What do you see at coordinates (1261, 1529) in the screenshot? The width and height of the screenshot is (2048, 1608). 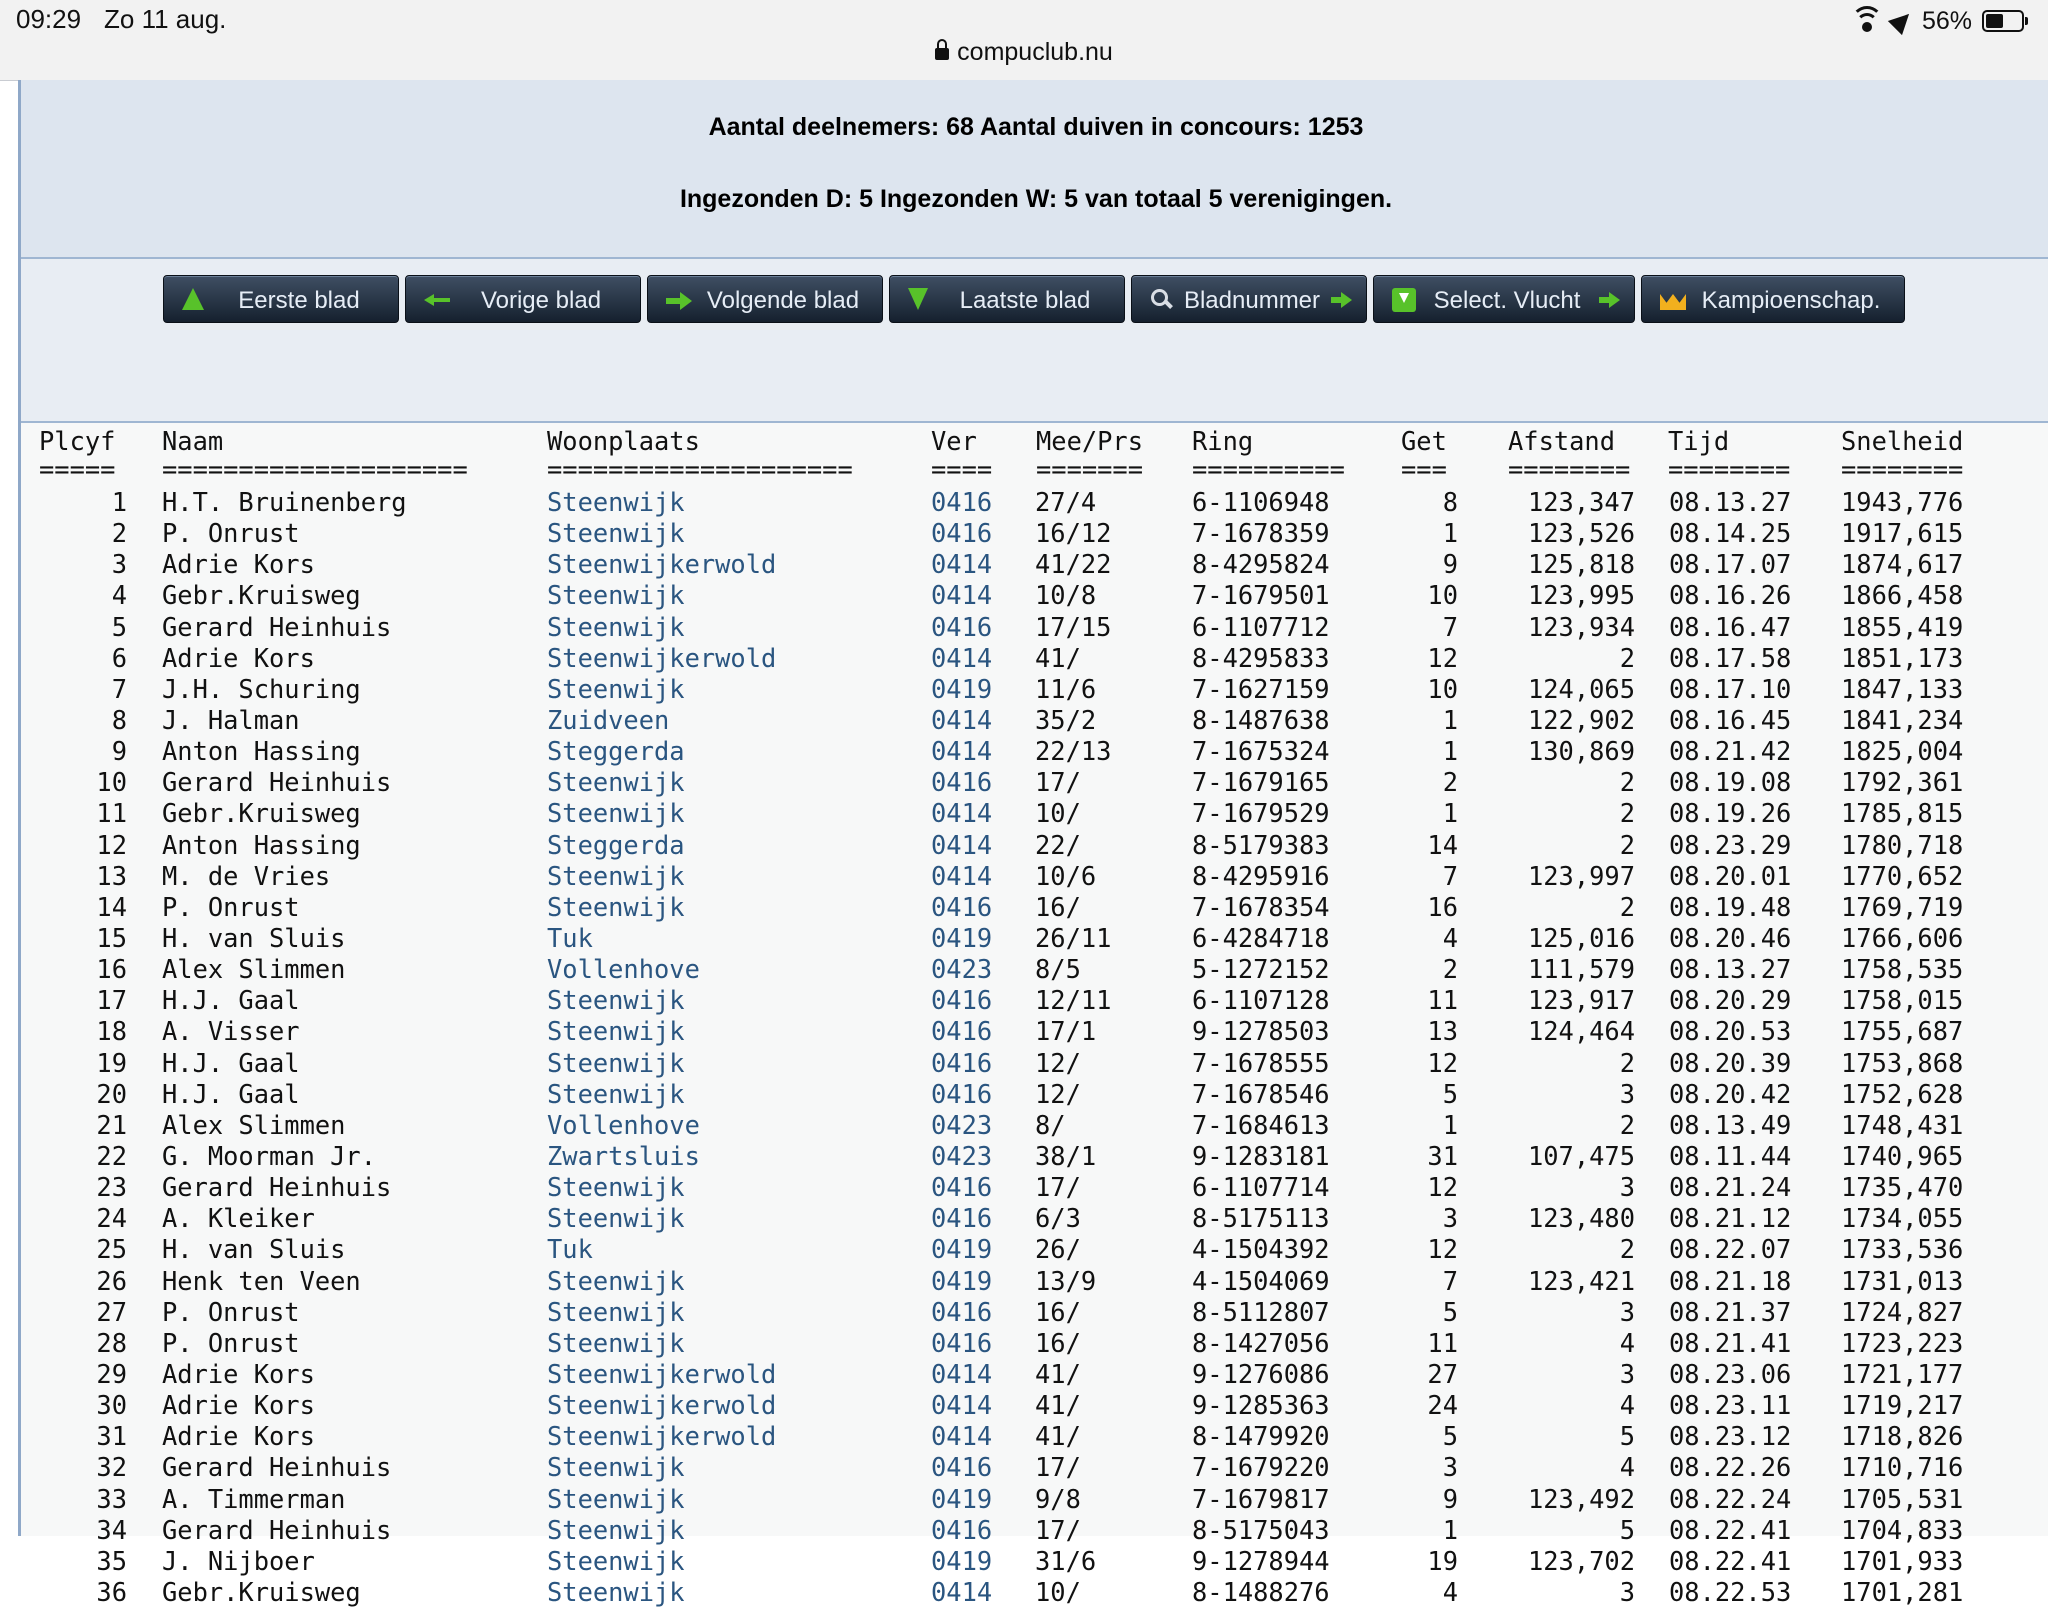 I see `cell-ring: 8-5175043` at bounding box center [1261, 1529].